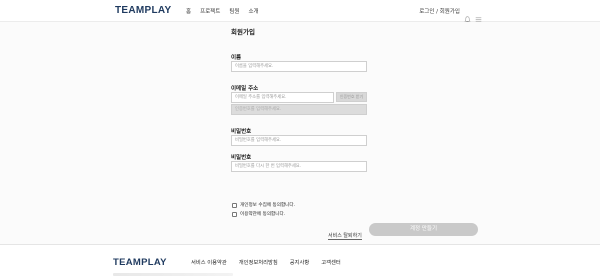 The width and height of the screenshot is (600, 277). I want to click on withdraw-link: 서비스 탈퇴하기, so click(345, 236).